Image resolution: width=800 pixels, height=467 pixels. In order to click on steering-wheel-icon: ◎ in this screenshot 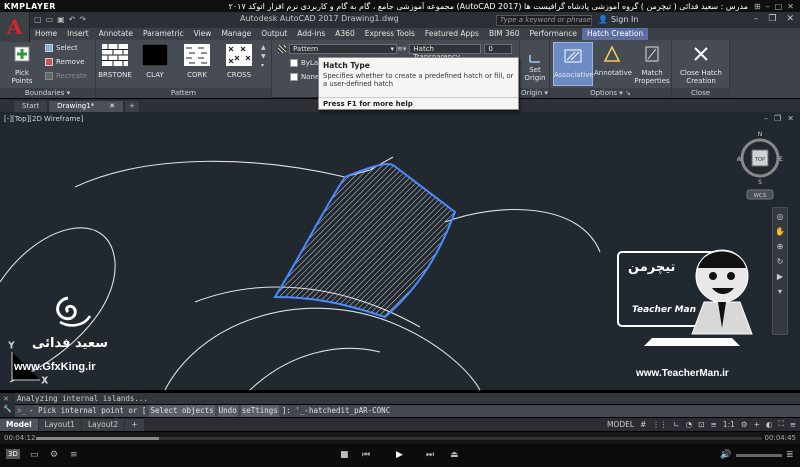, I will do `click(780, 216)`.